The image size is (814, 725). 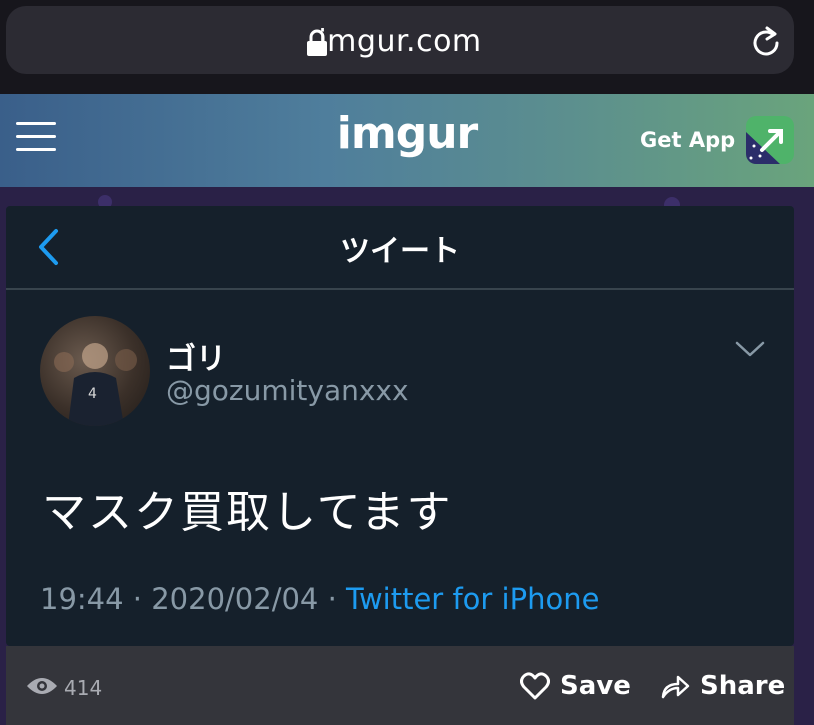 What do you see at coordinates (595, 686) in the screenshot?
I see `save-label: Save` at bounding box center [595, 686].